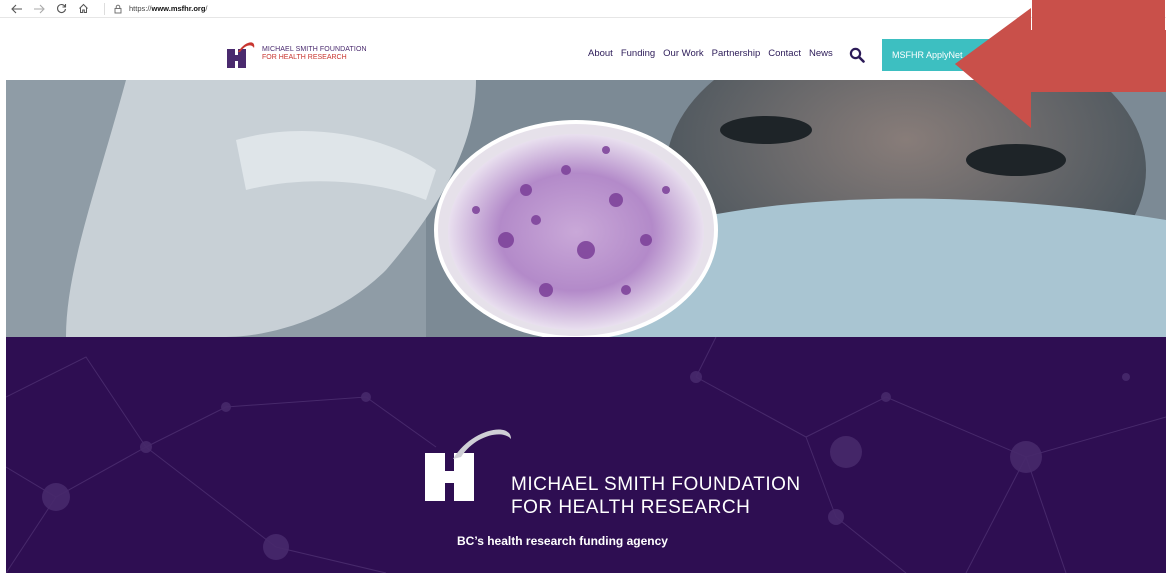 This screenshot has width=1166, height=573. What do you see at coordinates (104, 8) in the screenshot?
I see `address-divider` at bounding box center [104, 8].